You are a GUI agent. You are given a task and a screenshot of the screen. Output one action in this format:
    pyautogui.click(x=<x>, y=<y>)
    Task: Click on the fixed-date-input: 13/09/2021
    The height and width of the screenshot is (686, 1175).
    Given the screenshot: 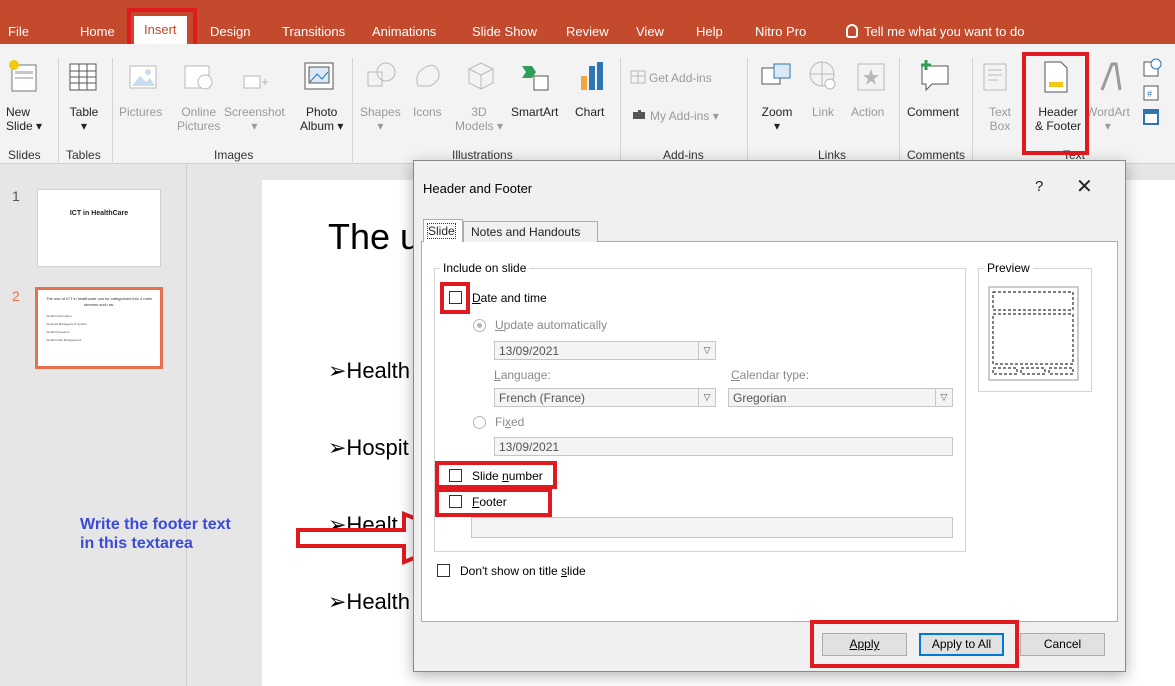 What is the action you would take?
    pyautogui.click(x=723, y=446)
    